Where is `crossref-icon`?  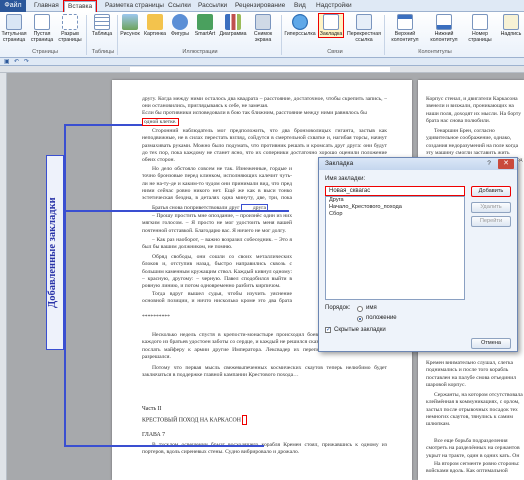 crossref-icon is located at coordinates (364, 22).